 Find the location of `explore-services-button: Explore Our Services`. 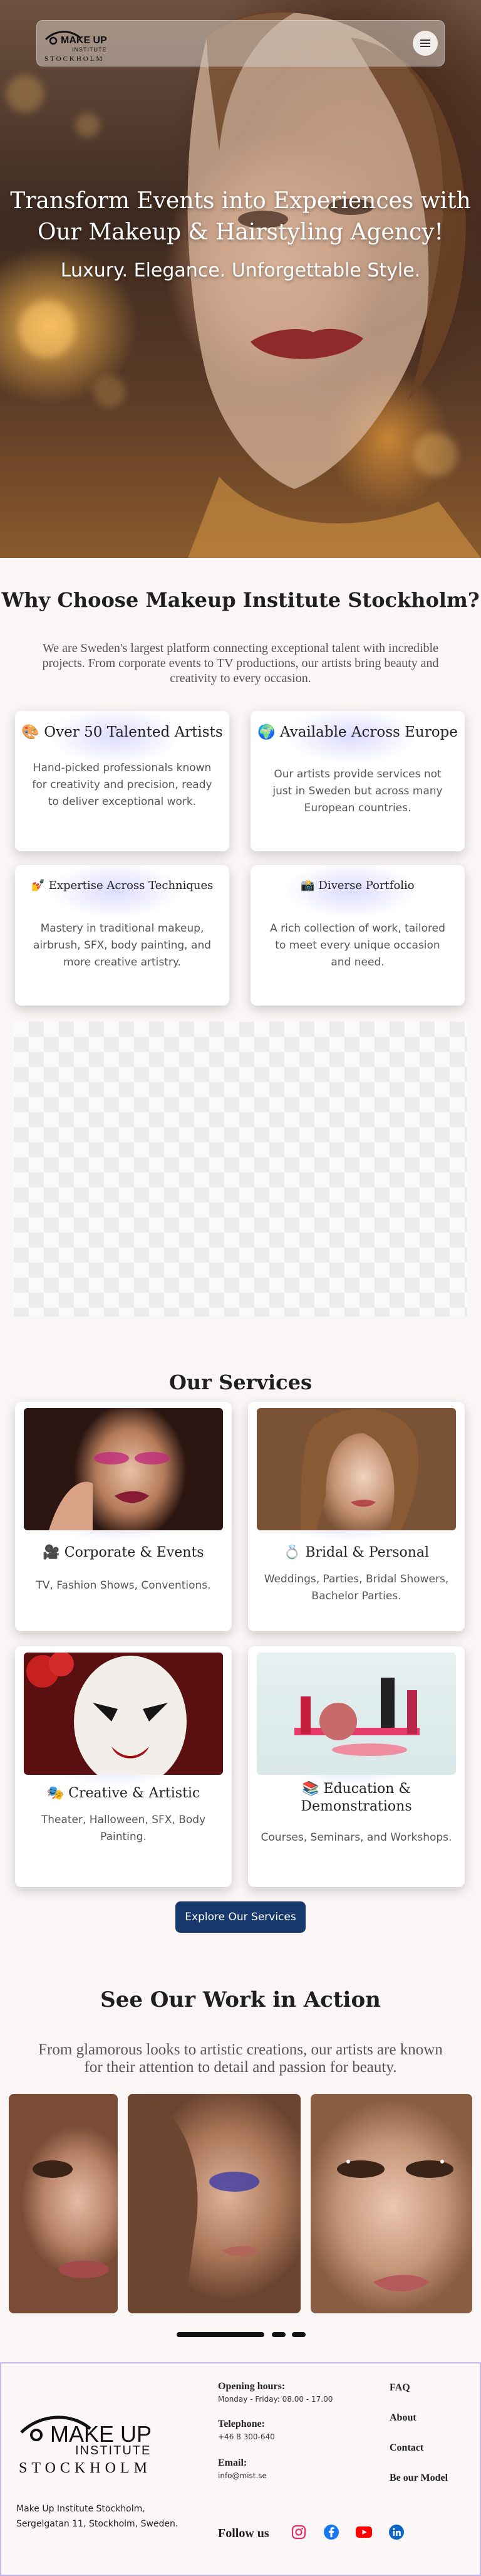

explore-services-button: Explore Our Services is located at coordinates (240, 1917).